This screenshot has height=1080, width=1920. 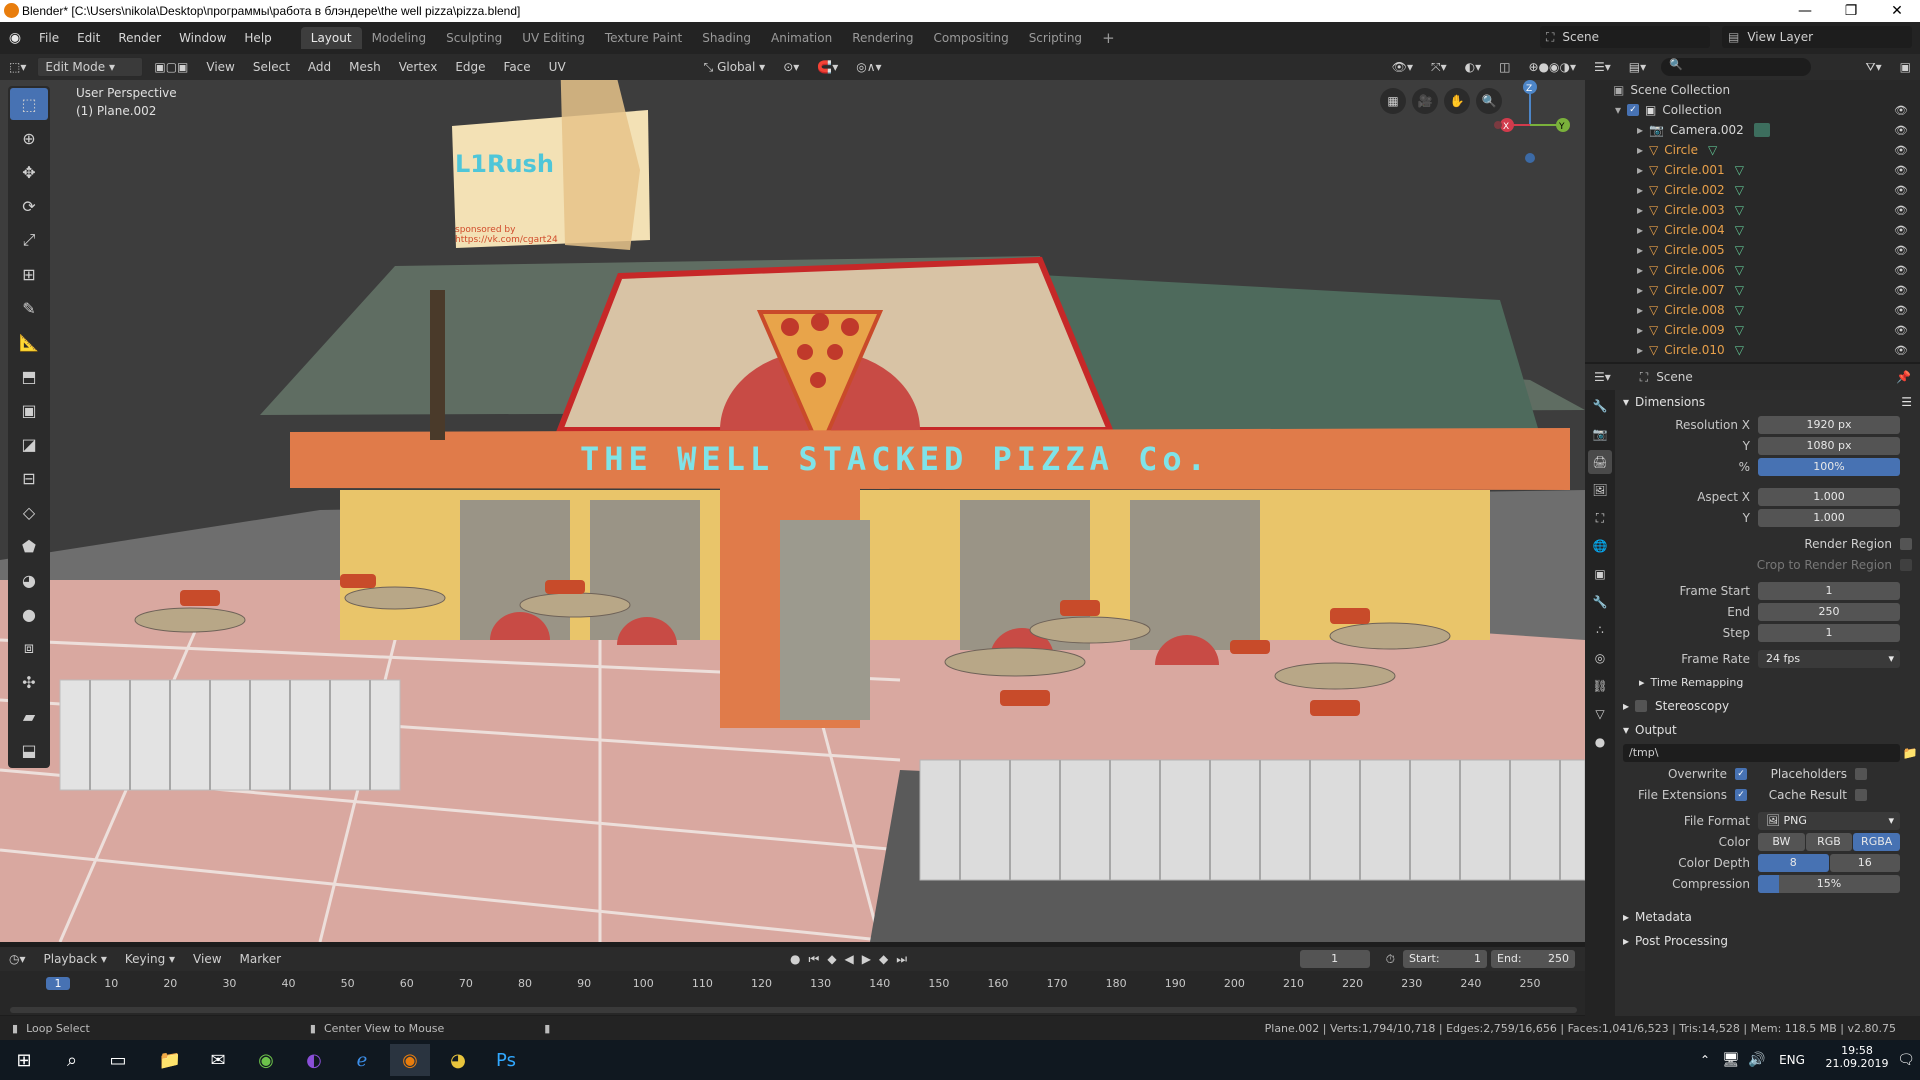 I want to click on placeholders-checkbox, so click(x=1861, y=774).